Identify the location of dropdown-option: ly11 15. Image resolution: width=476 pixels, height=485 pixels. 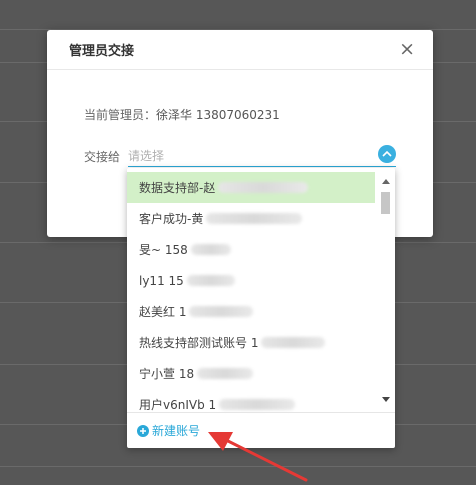
(251, 280).